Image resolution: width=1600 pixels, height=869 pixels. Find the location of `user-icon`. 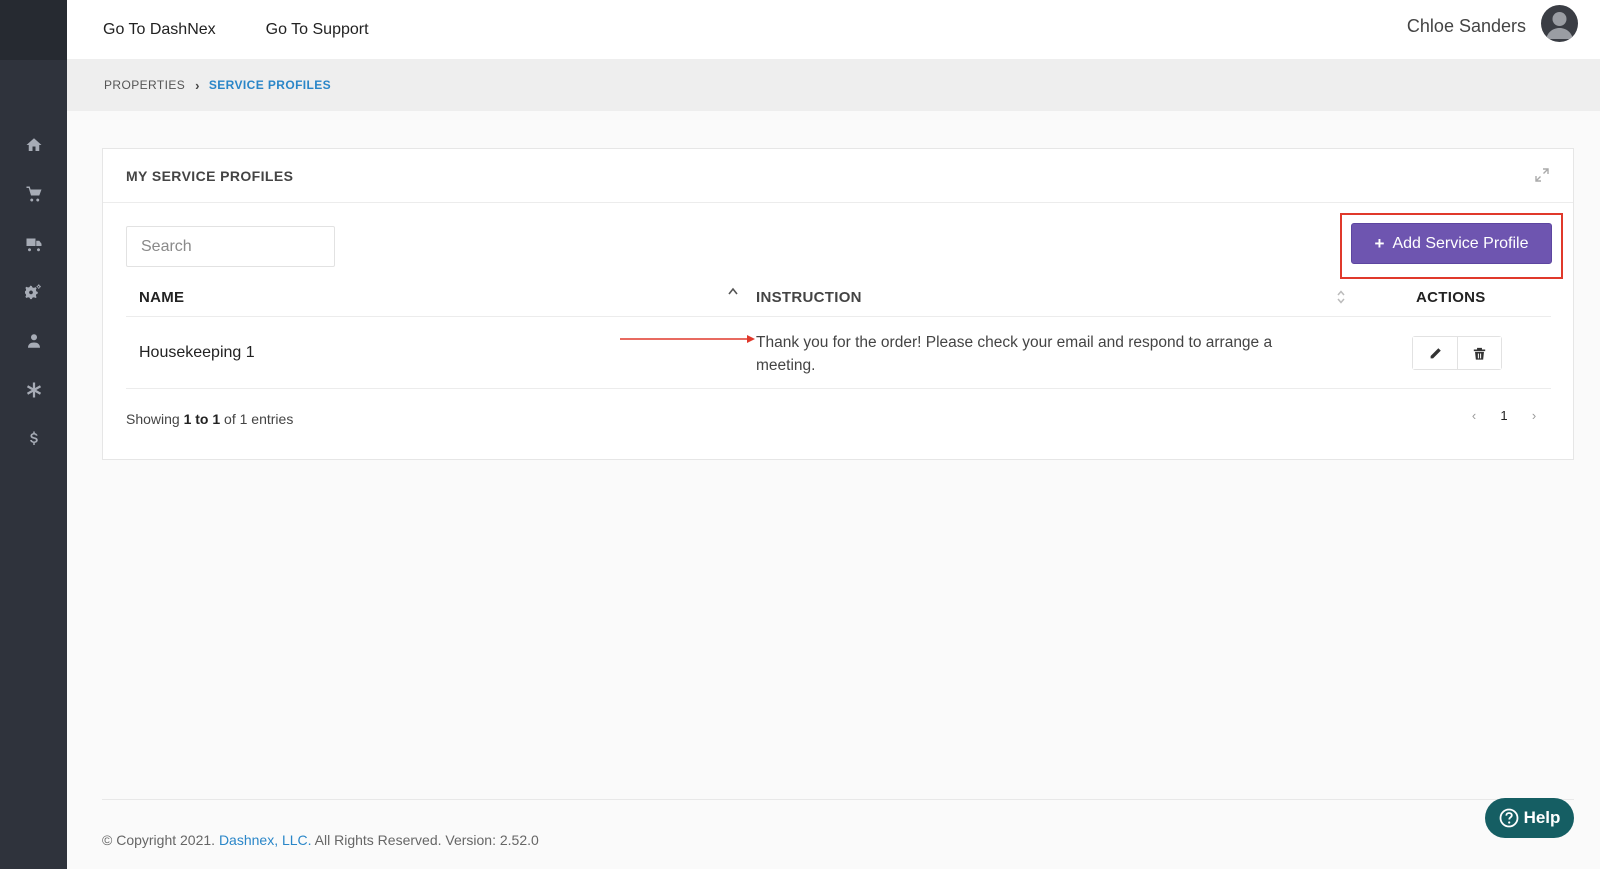

user-icon is located at coordinates (33, 340).